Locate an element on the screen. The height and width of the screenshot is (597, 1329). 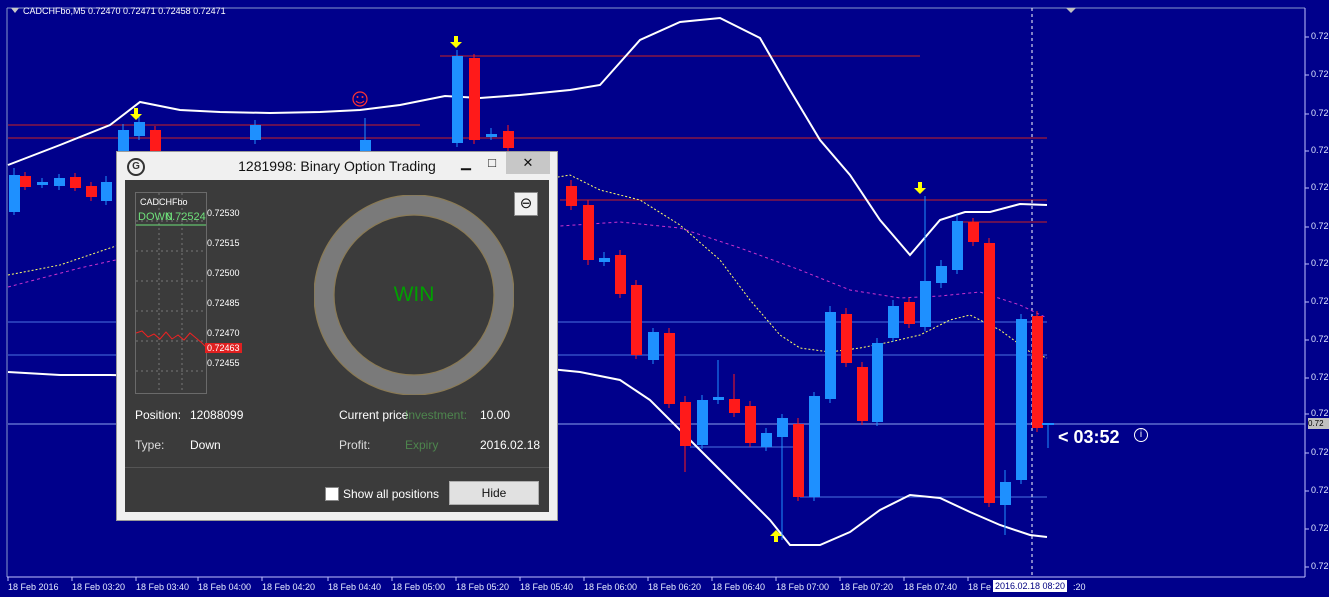
mini-price-line is located at coordinates (171, 339).